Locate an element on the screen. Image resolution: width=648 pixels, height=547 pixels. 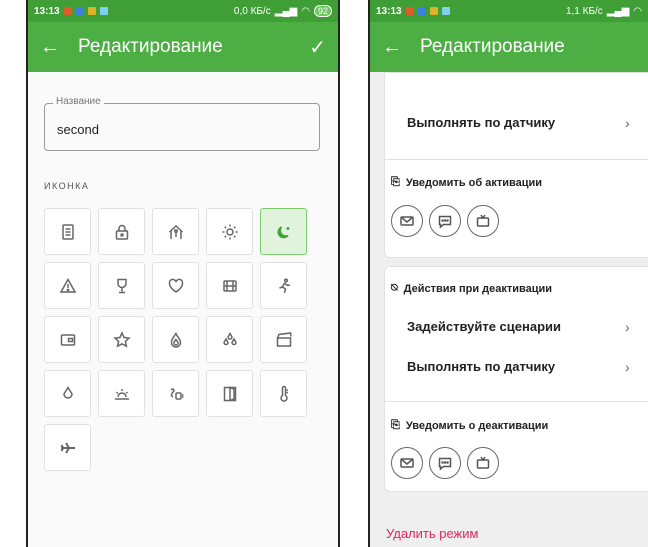
sun-icon is located at coordinates (229, 231).